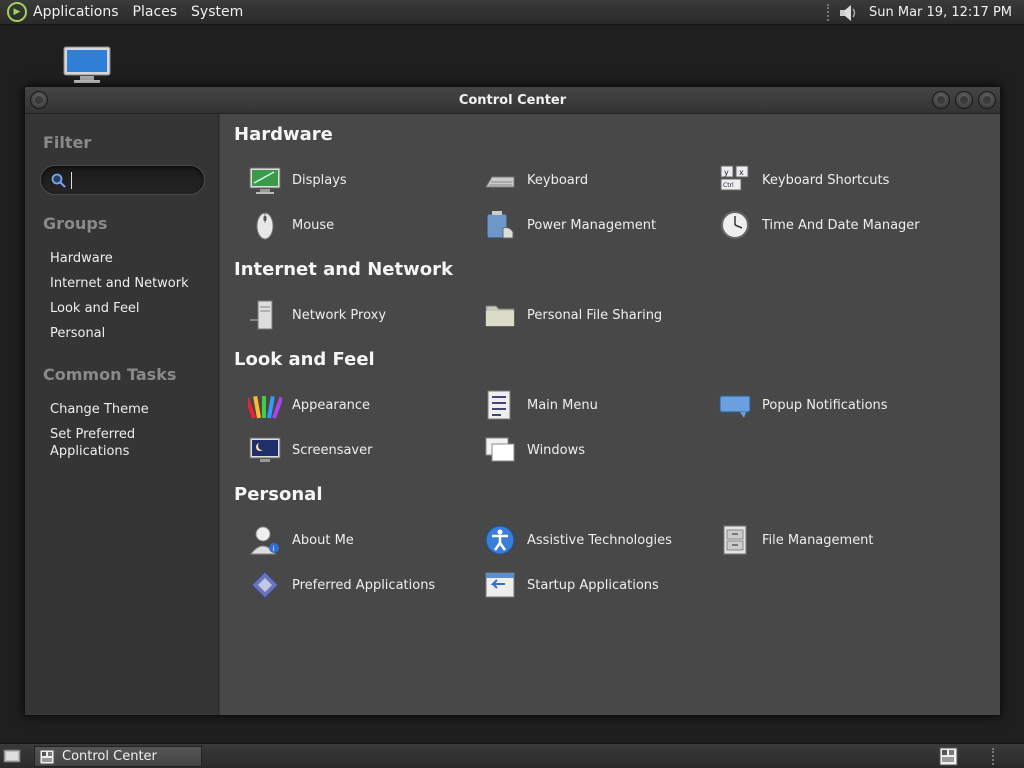  Describe the element at coordinates (598, 450) in the screenshot. I see `item-windows: Windows` at that location.